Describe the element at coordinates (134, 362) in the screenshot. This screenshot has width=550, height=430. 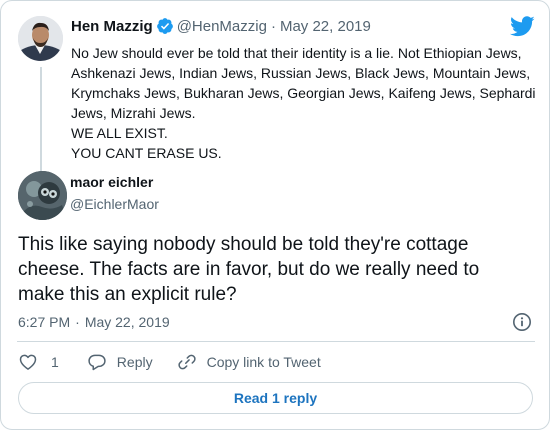
I see `reply-label: Reply` at that location.